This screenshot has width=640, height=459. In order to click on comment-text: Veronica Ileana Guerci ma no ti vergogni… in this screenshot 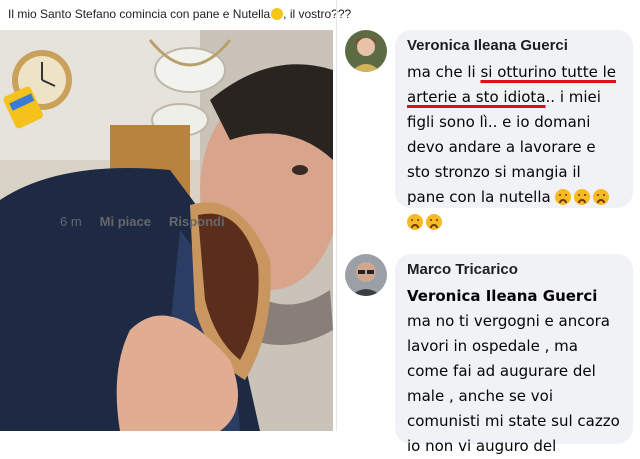, I will do `click(514, 371)`.